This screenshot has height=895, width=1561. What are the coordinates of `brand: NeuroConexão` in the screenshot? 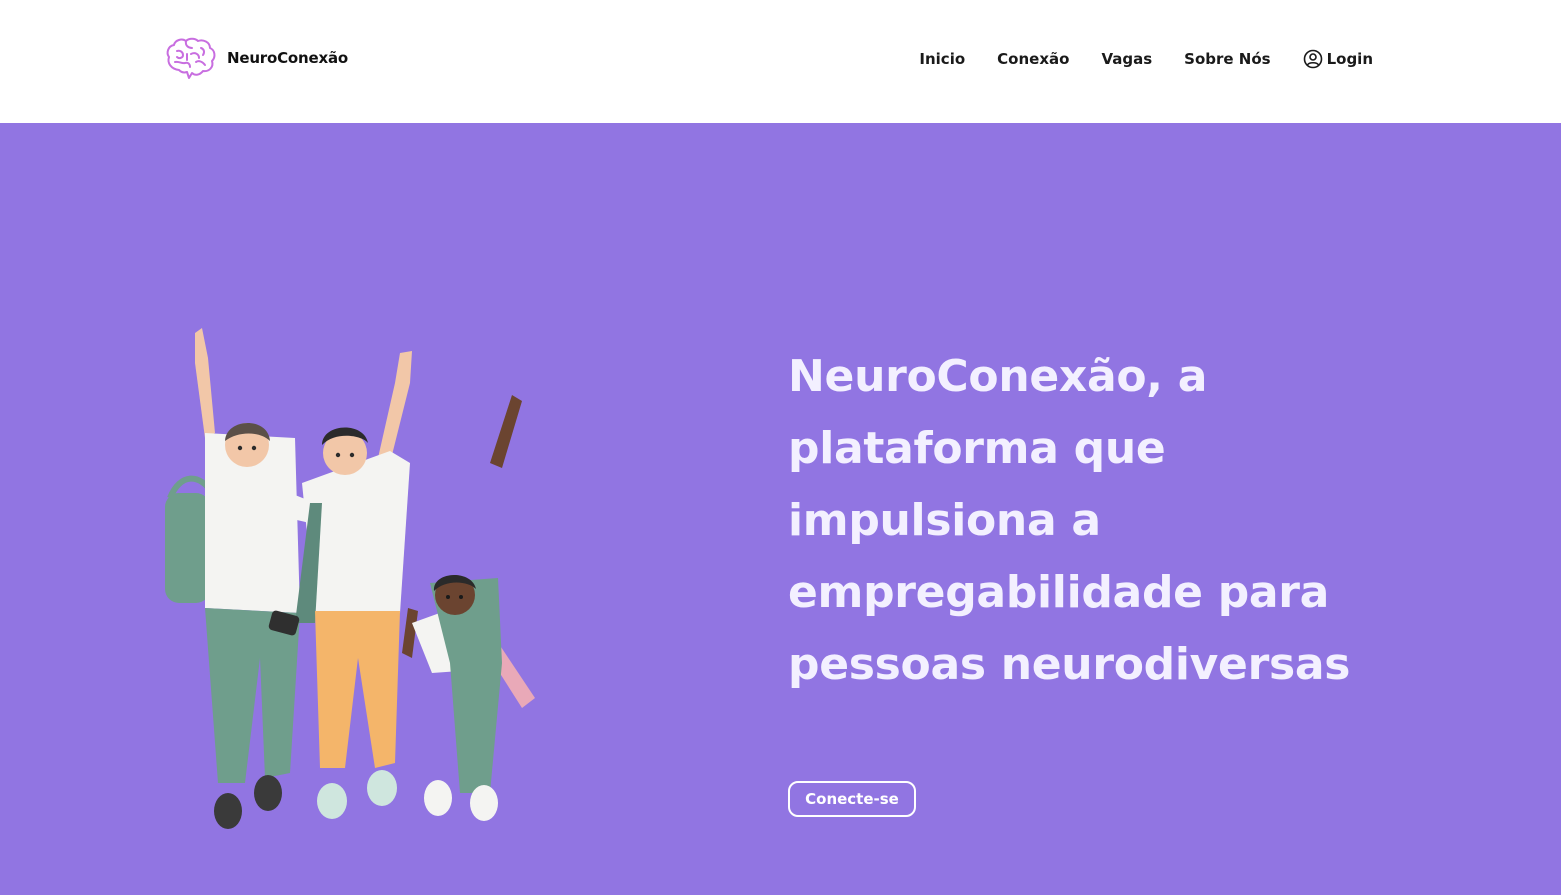 It's located at (256, 58).